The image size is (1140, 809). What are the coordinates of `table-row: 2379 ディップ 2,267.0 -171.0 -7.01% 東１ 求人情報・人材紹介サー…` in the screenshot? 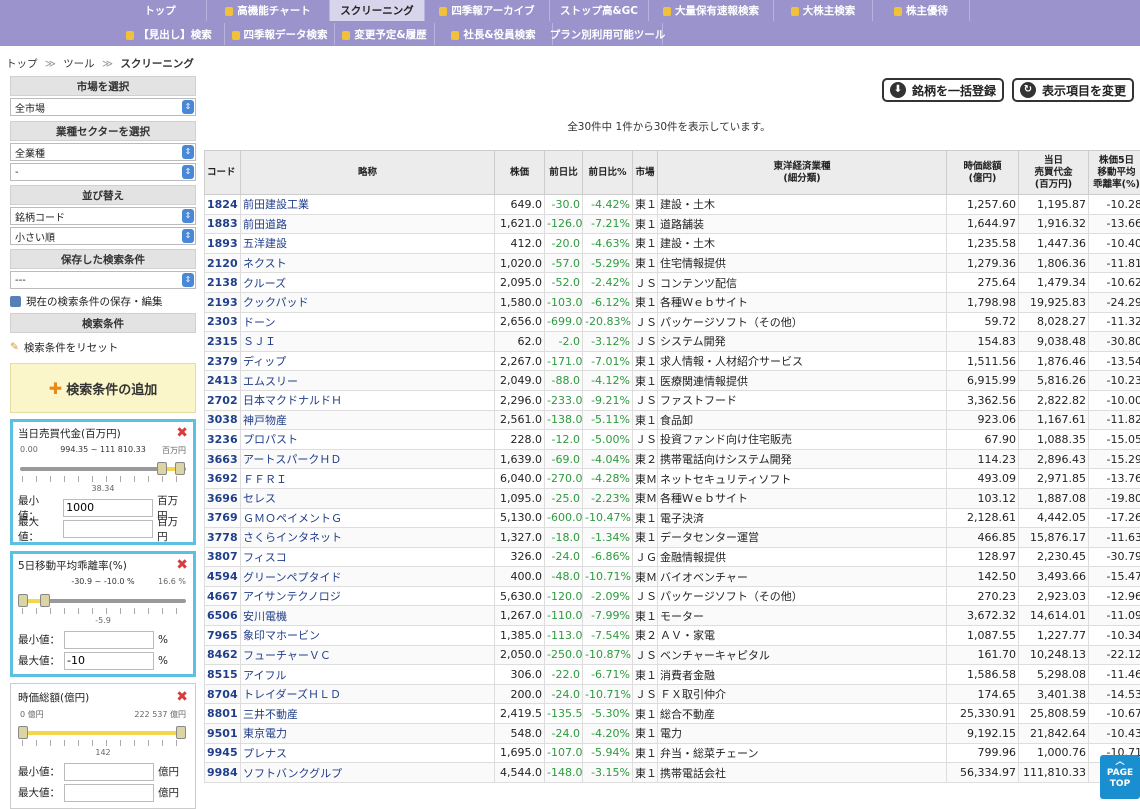 It's located at (672, 361).